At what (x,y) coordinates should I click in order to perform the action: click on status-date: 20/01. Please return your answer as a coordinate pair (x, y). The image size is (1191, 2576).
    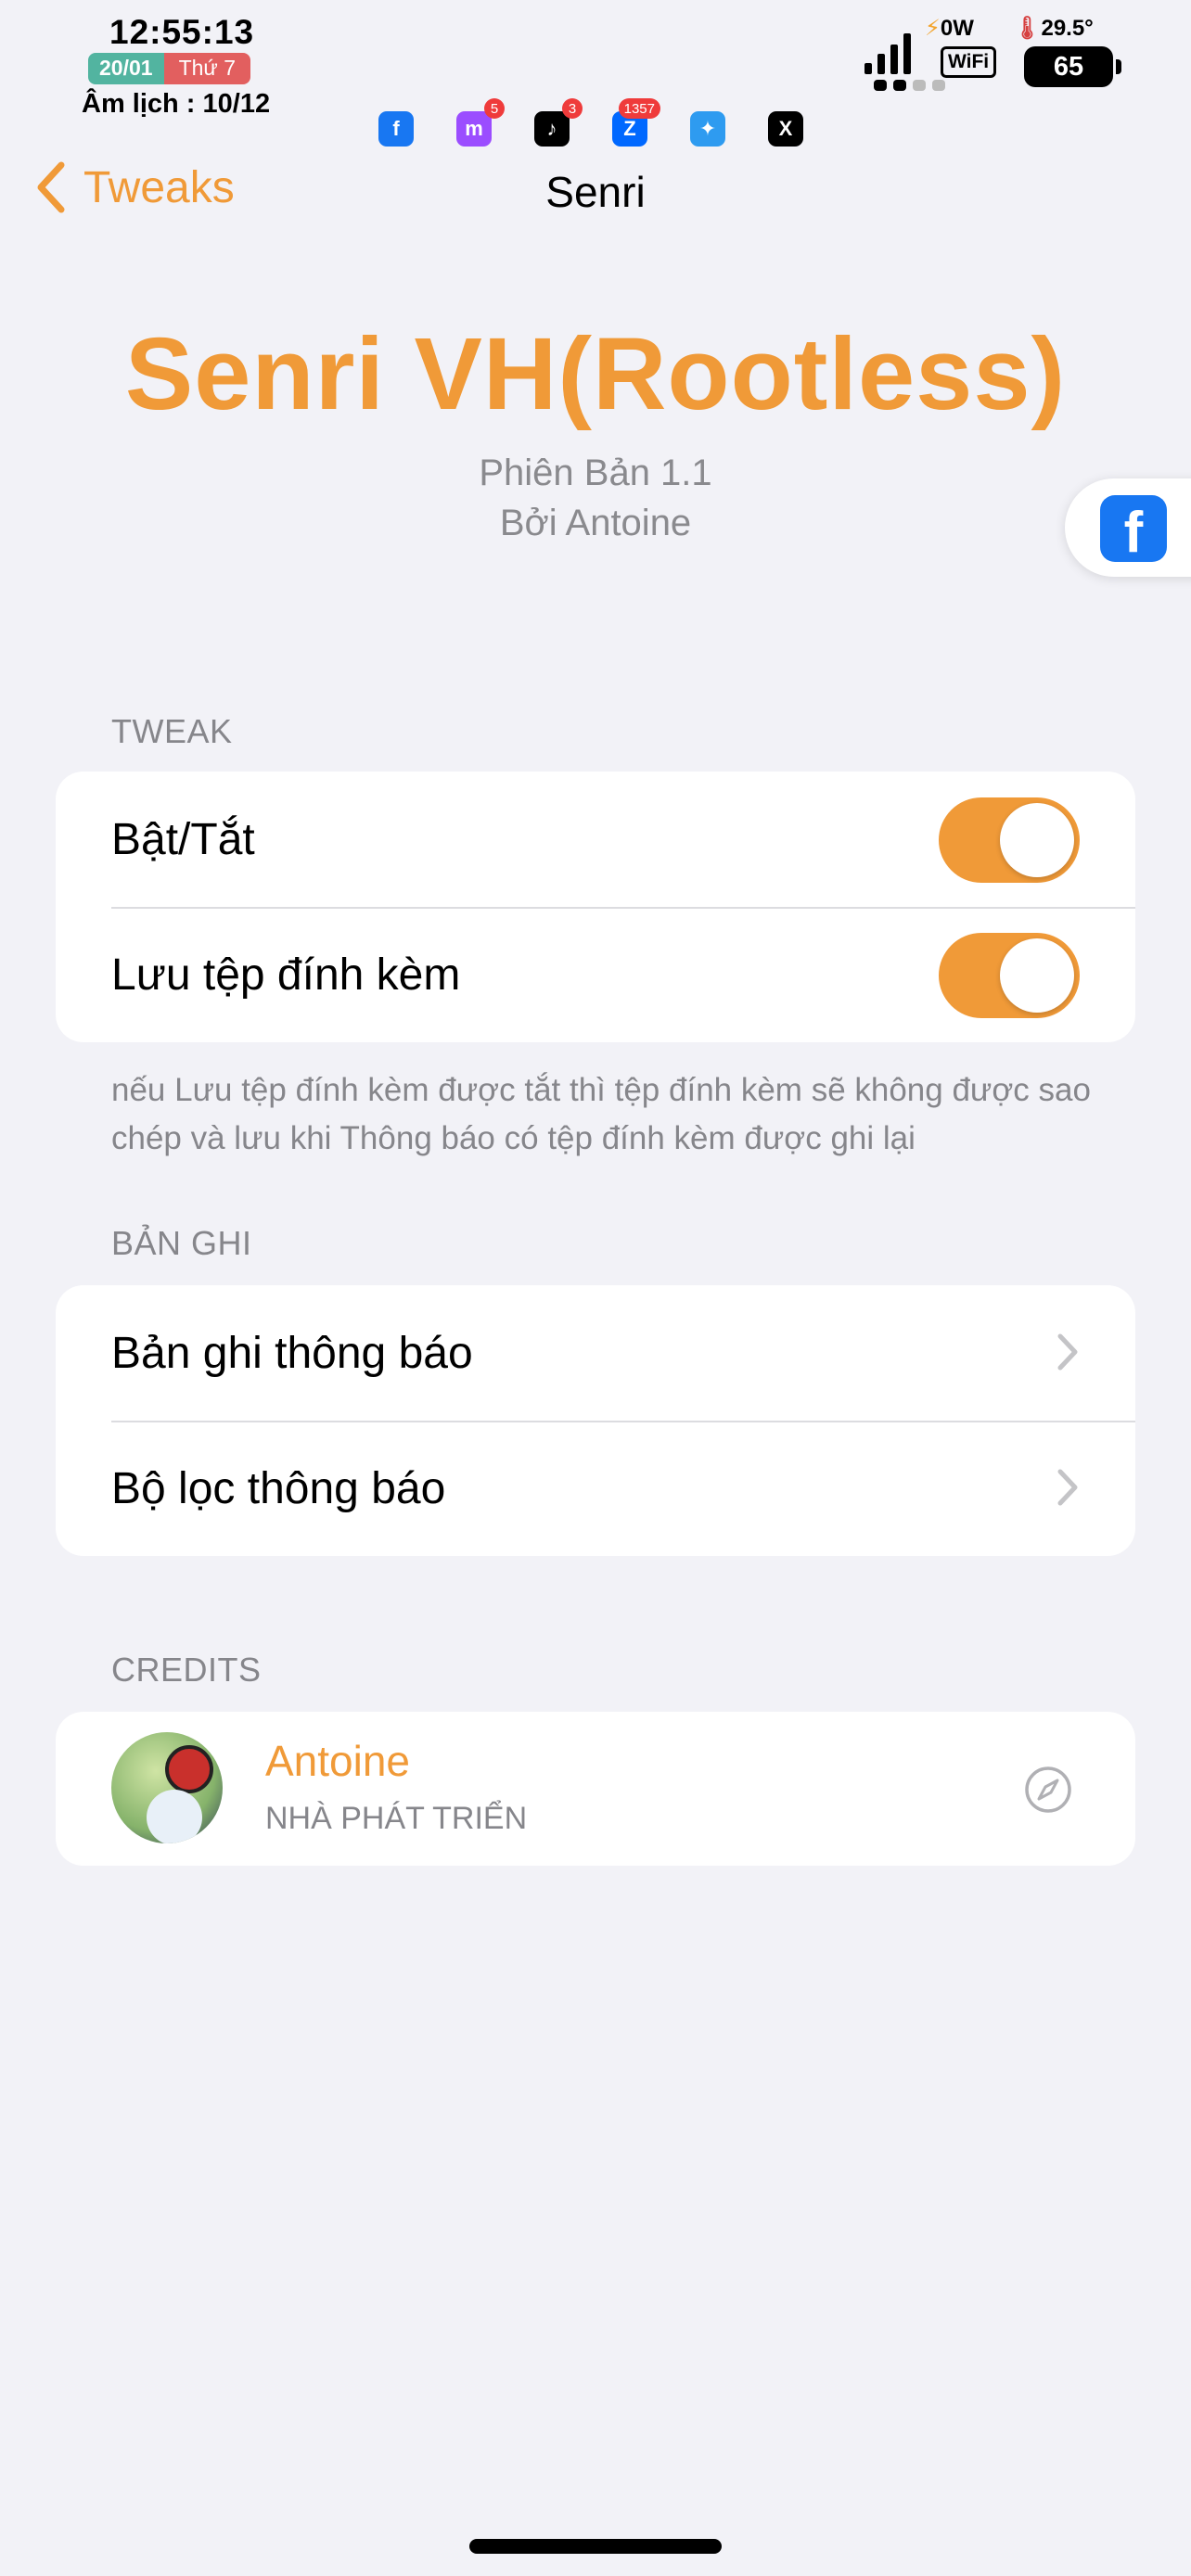
    Looking at the image, I should click on (126, 68).